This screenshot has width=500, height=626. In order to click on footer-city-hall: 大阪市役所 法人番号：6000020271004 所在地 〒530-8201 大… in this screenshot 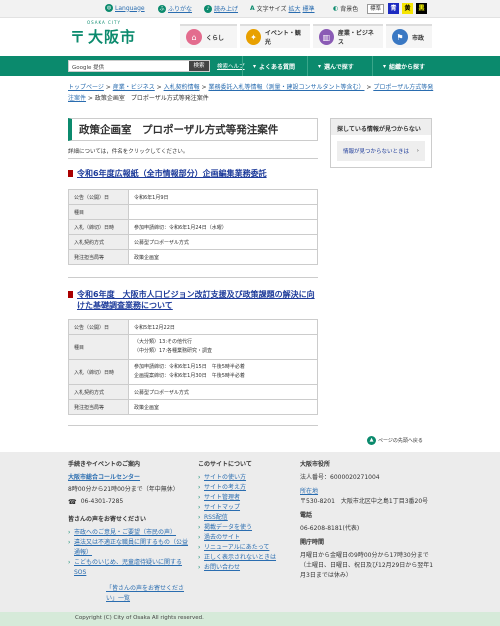, I will do `click(367, 520)`.